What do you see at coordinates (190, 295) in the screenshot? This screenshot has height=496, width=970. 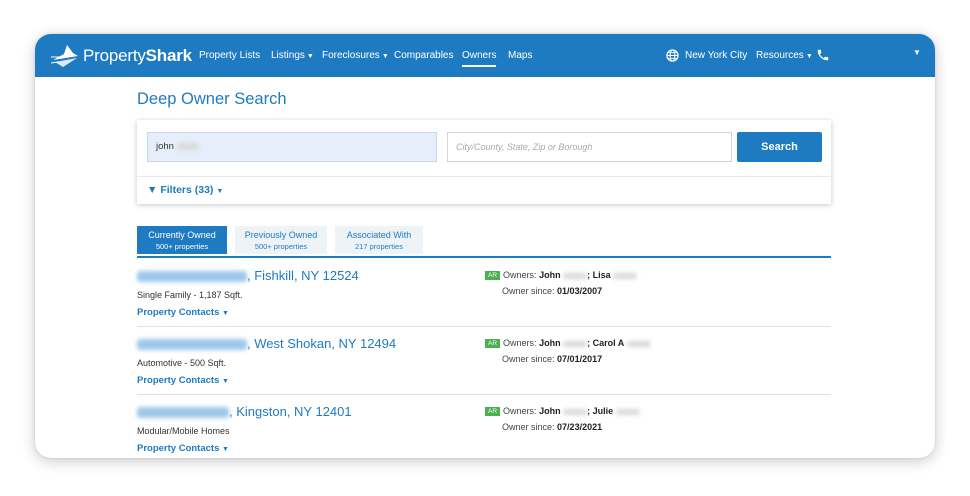 I see `property-type: Single Family - 1,187 Sqft.` at bounding box center [190, 295].